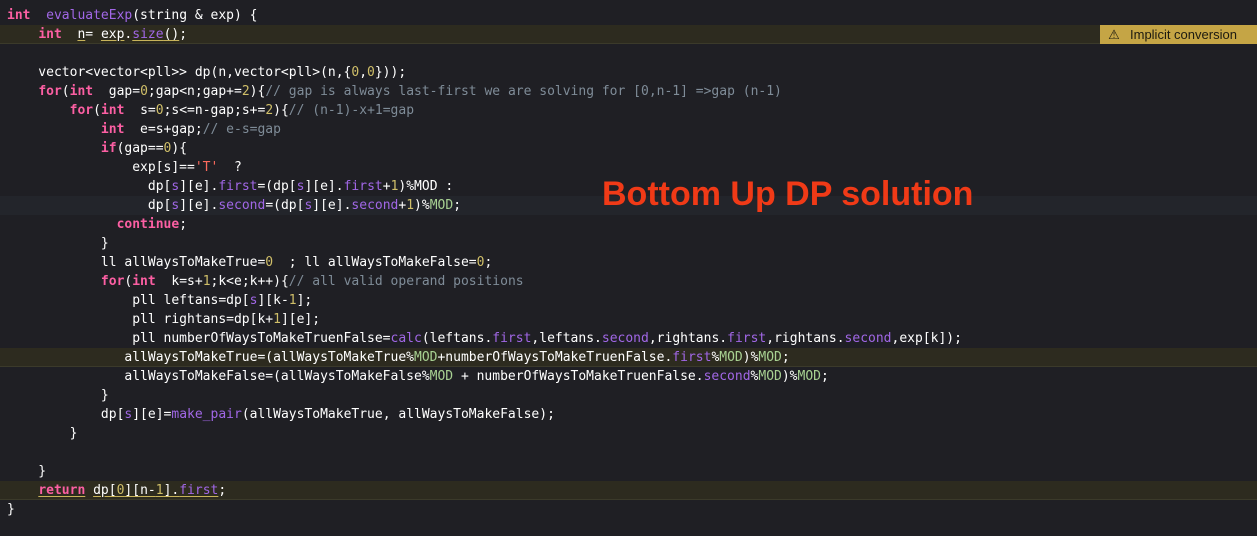 Image resolution: width=1257 pixels, height=536 pixels. What do you see at coordinates (140, 319) in the screenshot?
I see `code-token: pll rightans=dp[k+` at bounding box center [140, 319].